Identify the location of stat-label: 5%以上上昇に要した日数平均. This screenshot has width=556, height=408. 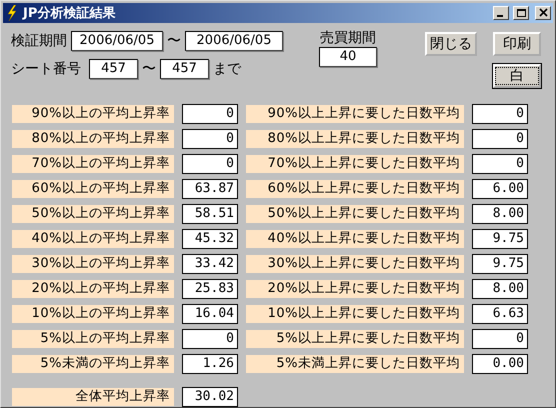
(355, 339).